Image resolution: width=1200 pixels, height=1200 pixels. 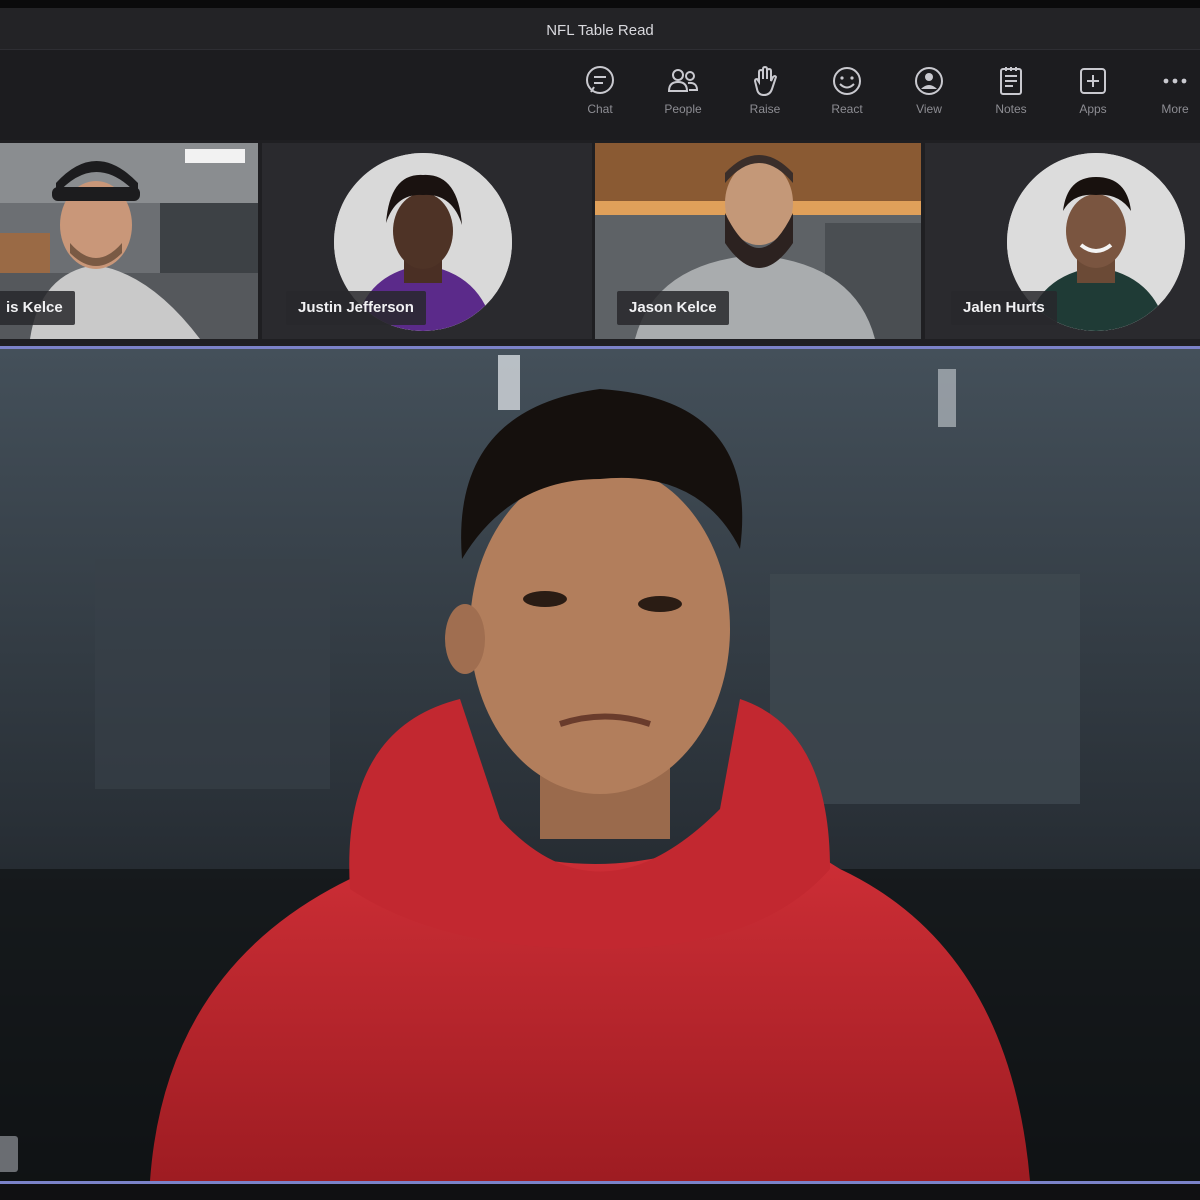 I want to click on chat-button: Chat, so click(x=600, y=90).